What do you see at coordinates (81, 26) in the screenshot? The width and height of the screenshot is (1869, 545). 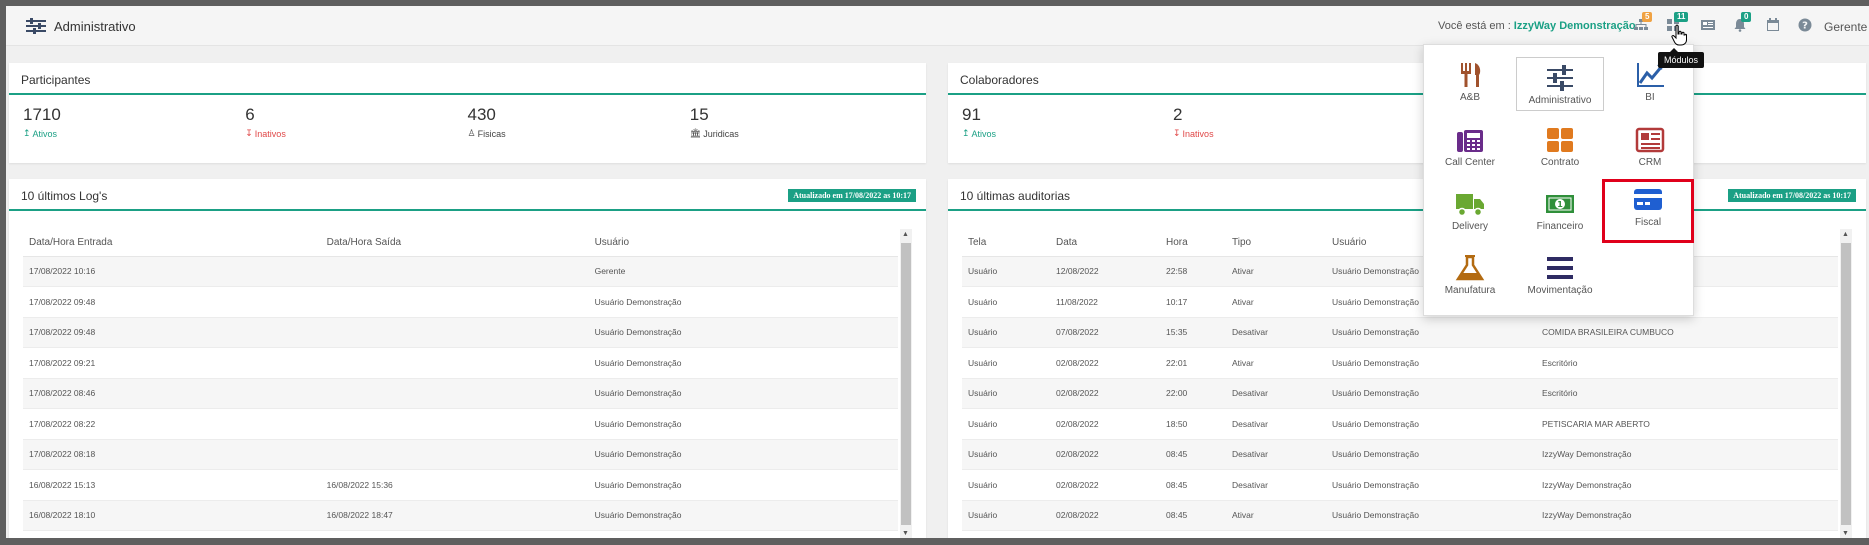 I see `page-title: Administrativo` at bounding box center [81, 26].